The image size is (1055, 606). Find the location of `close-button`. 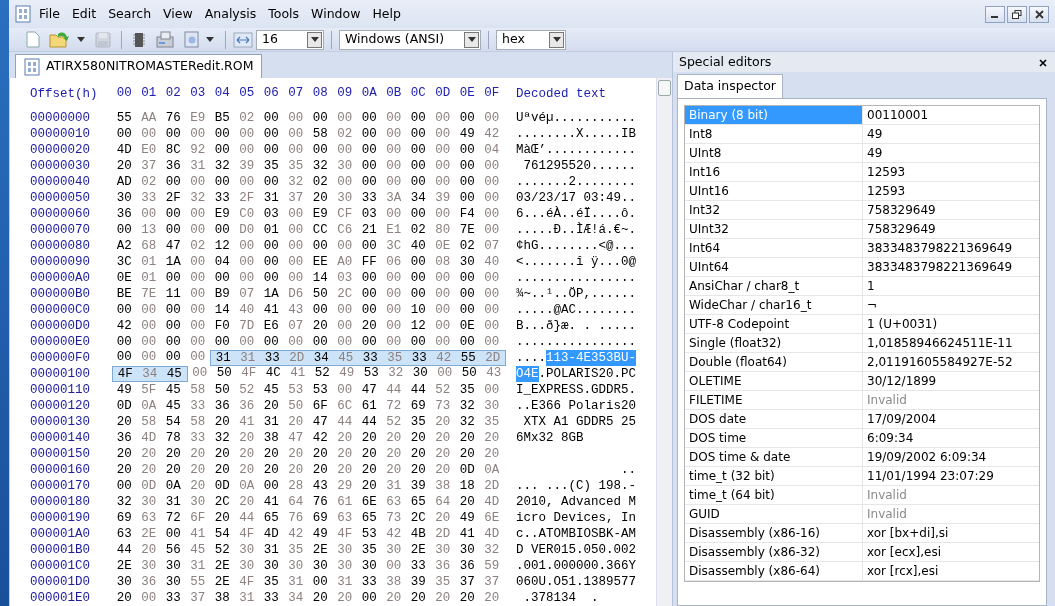

close-button is located at coordinates (1039, 14).